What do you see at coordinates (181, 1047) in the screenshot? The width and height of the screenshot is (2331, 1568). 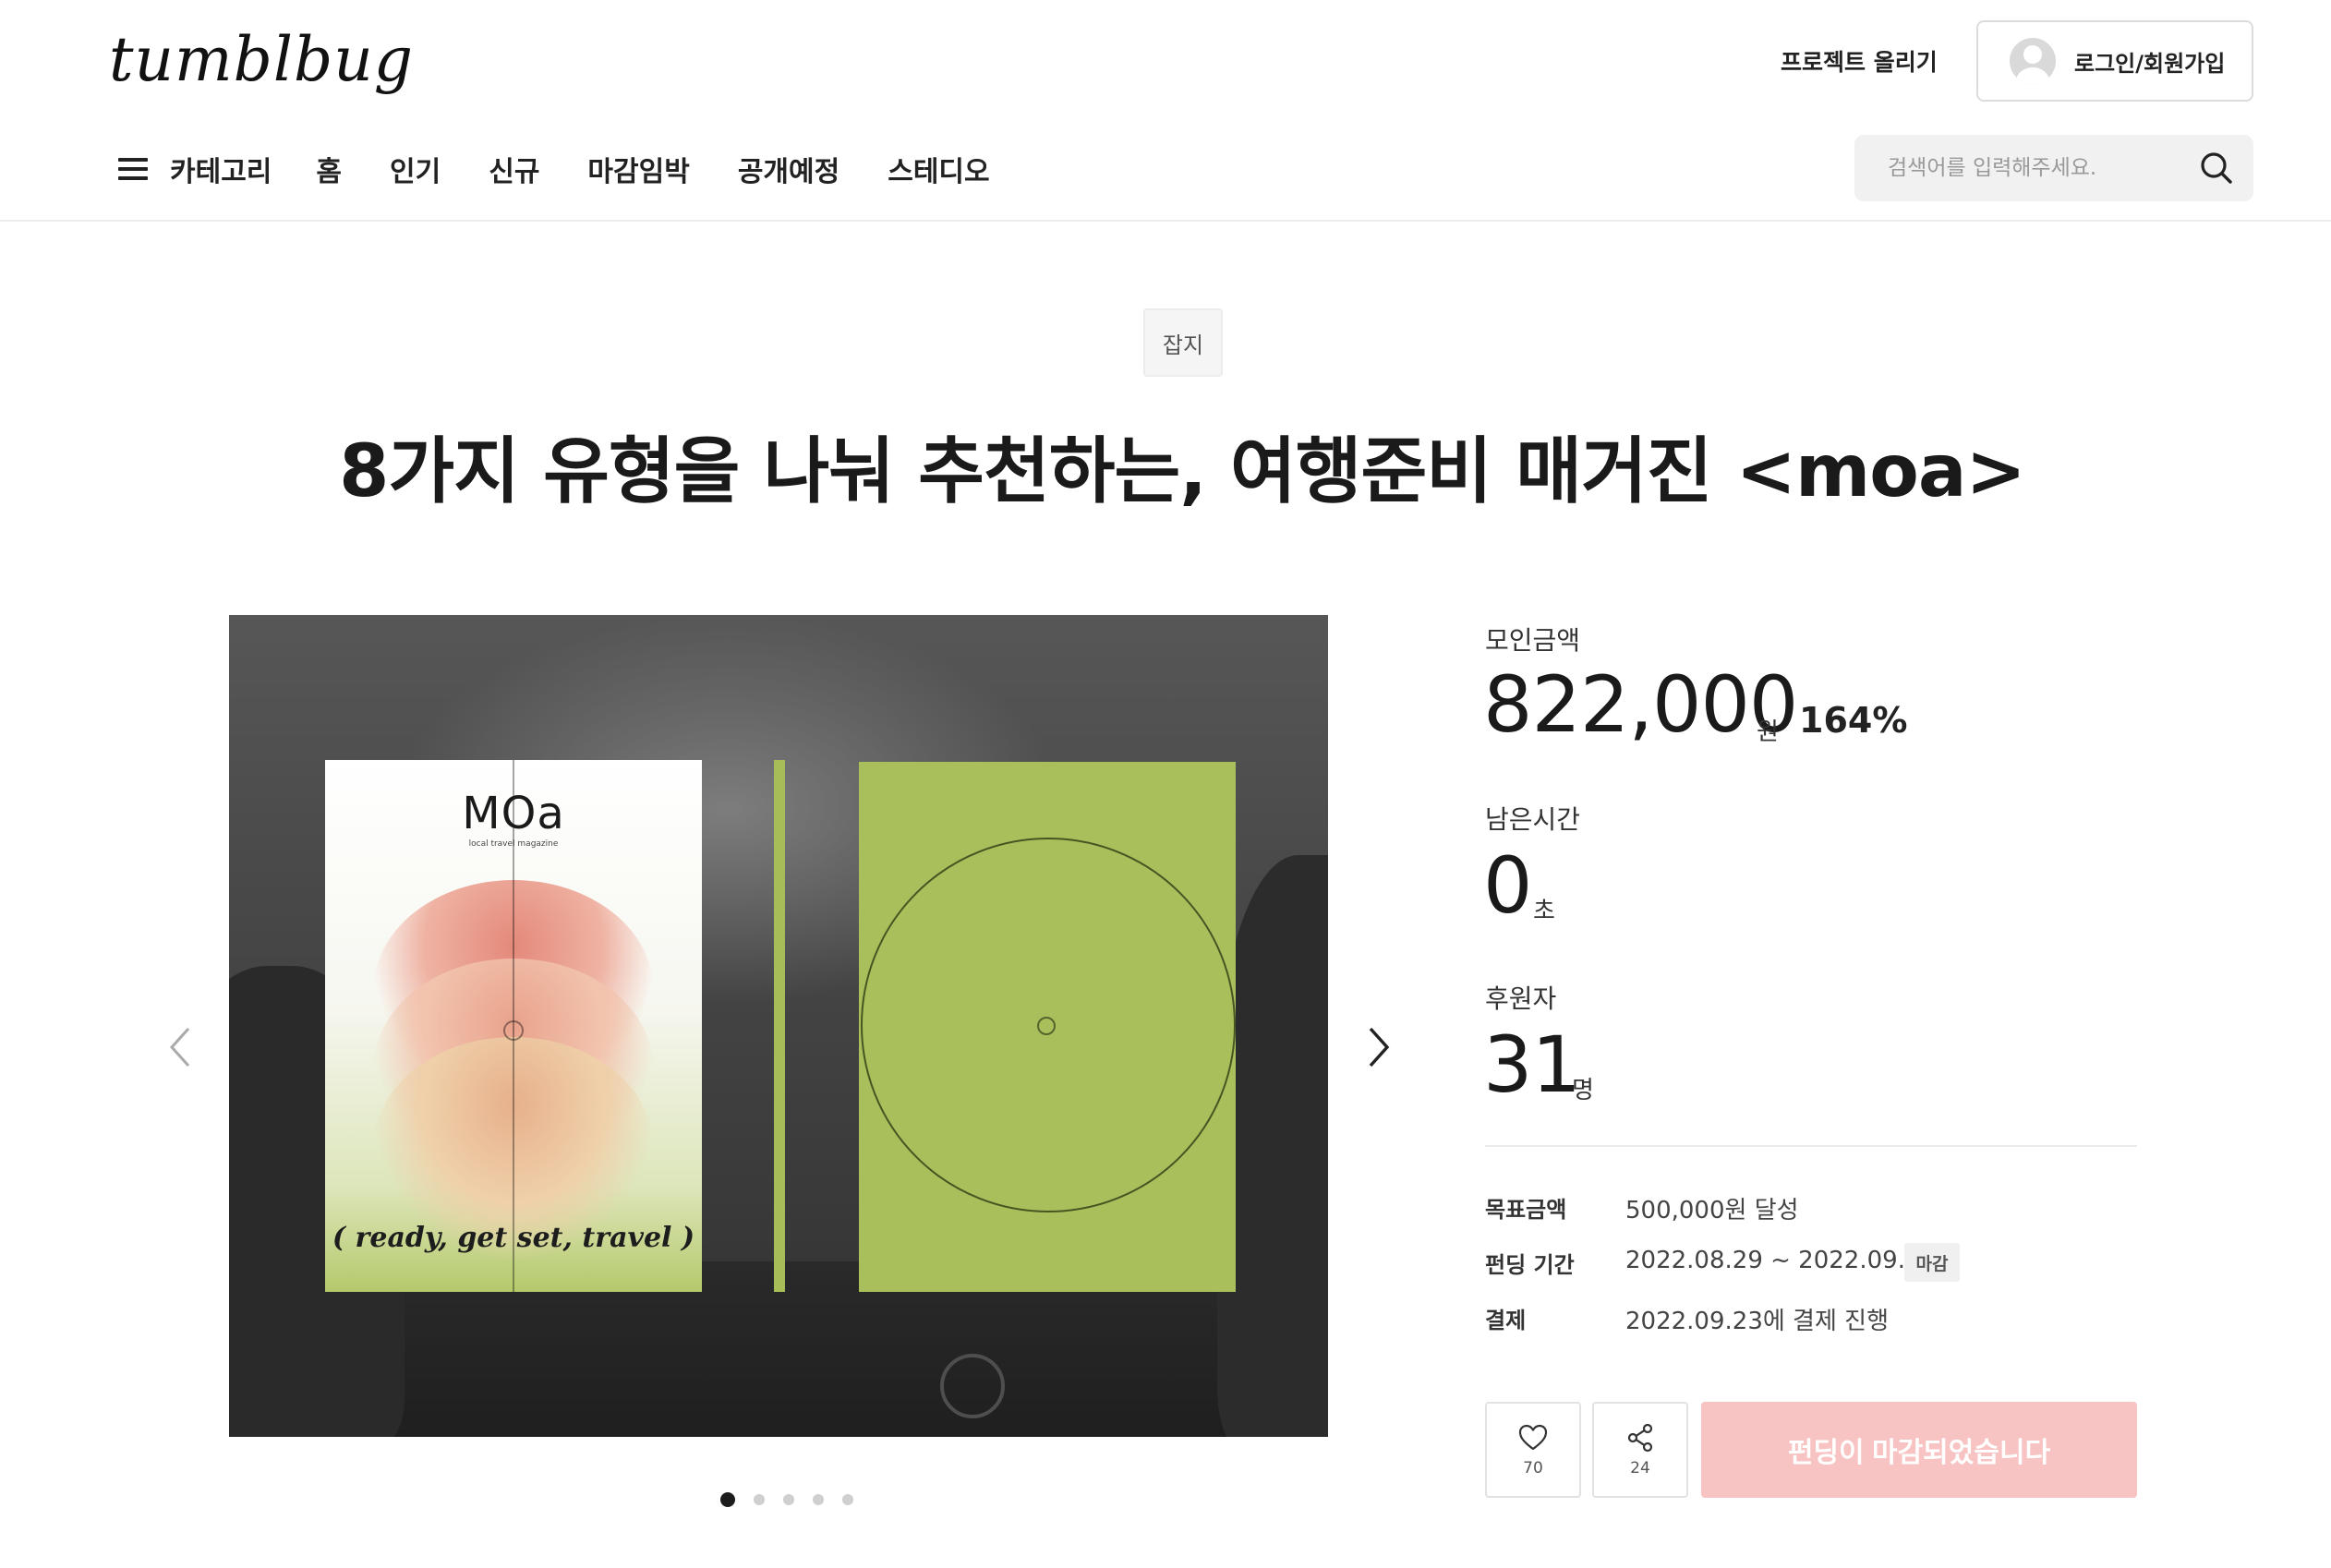 I see `carousel-prev-arrow-icon` at bounding box center [181, 1047].